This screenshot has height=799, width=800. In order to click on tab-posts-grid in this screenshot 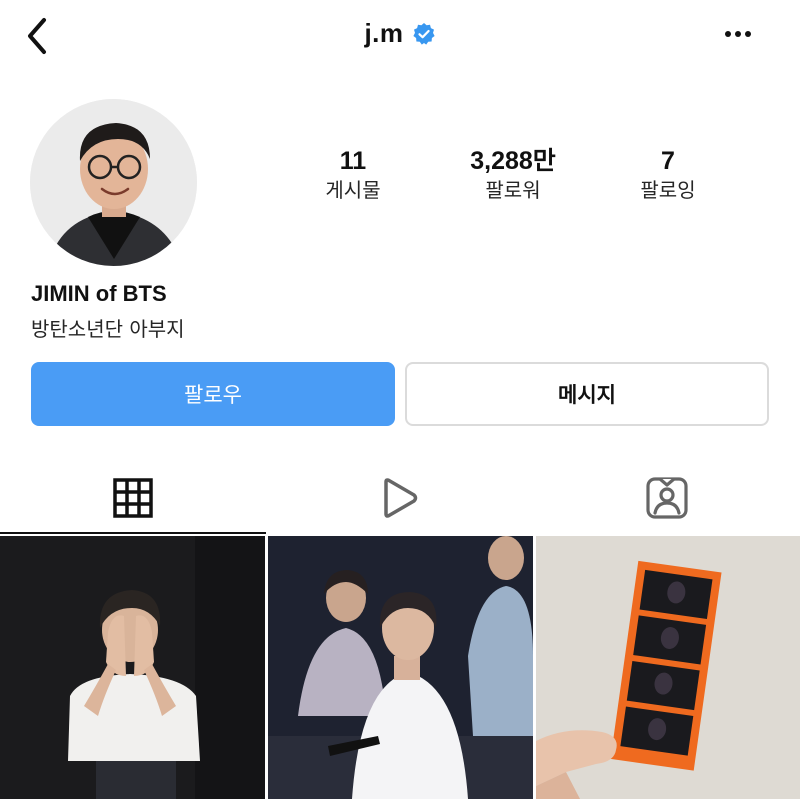, I will do `click(133, 498)`.